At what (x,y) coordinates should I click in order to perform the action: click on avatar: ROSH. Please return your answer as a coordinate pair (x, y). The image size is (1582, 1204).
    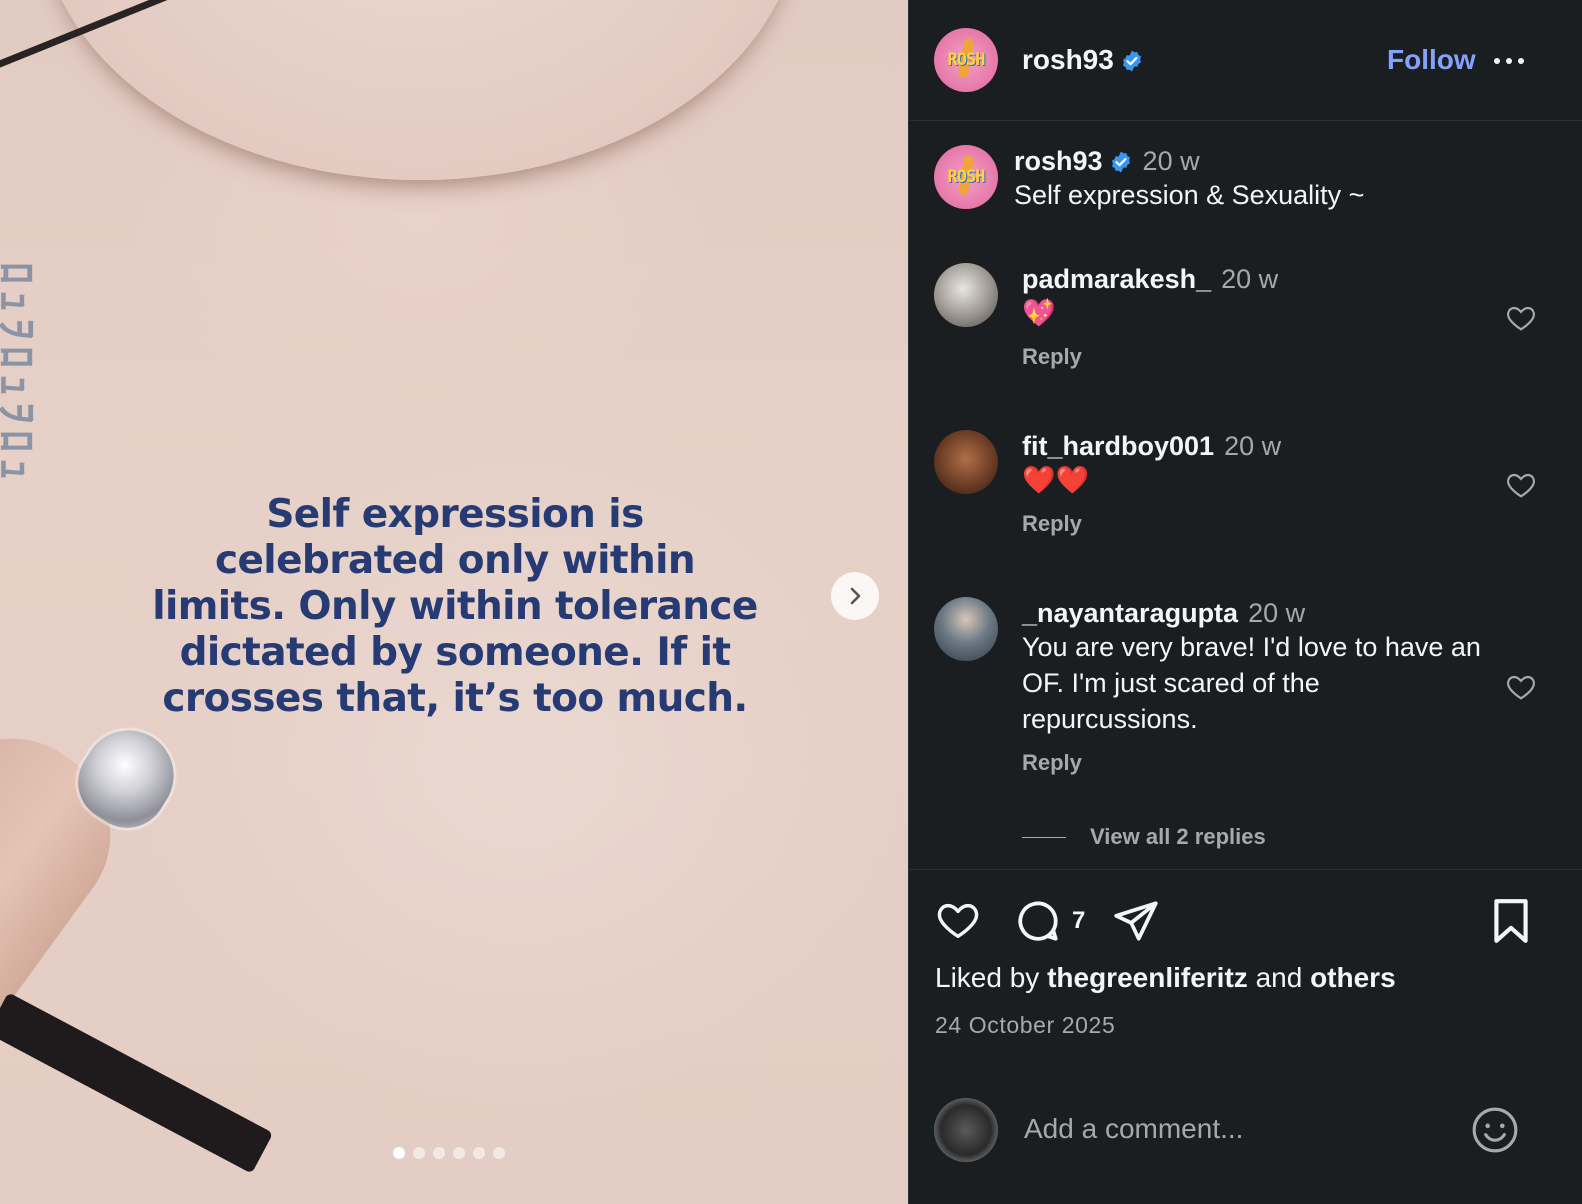
    Looking at the image, I should click on (966, 60).